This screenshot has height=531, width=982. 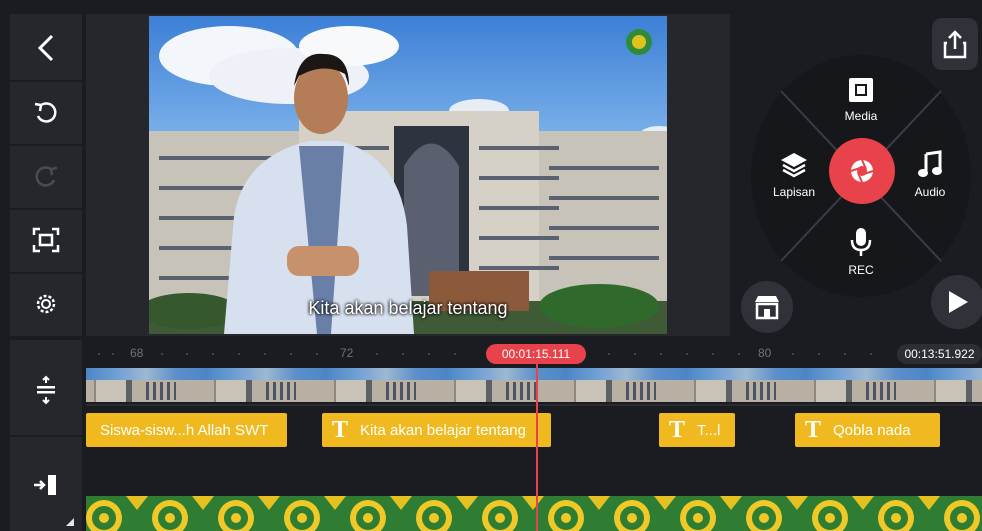 What do you see at coordinates (443, 430) in the screenshot?
I see `text-clip-label: Kita akan belajar tentang` at bounding box center [443, 430].